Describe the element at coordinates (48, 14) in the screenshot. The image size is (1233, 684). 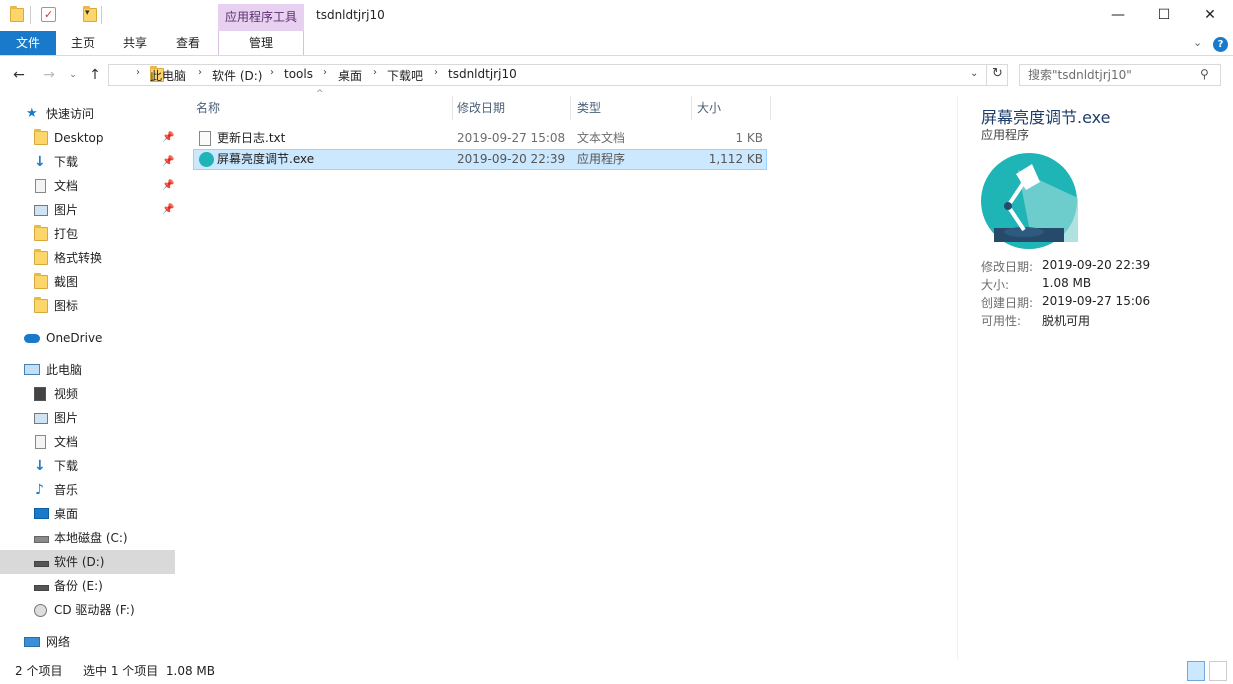
I see `properties-icon: ✓` at that location.